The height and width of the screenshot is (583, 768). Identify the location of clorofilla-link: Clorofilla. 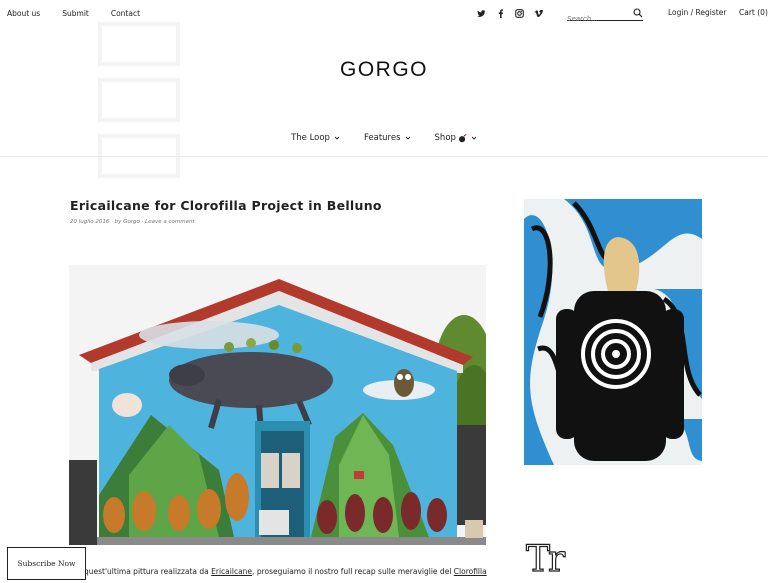
(470, 571).